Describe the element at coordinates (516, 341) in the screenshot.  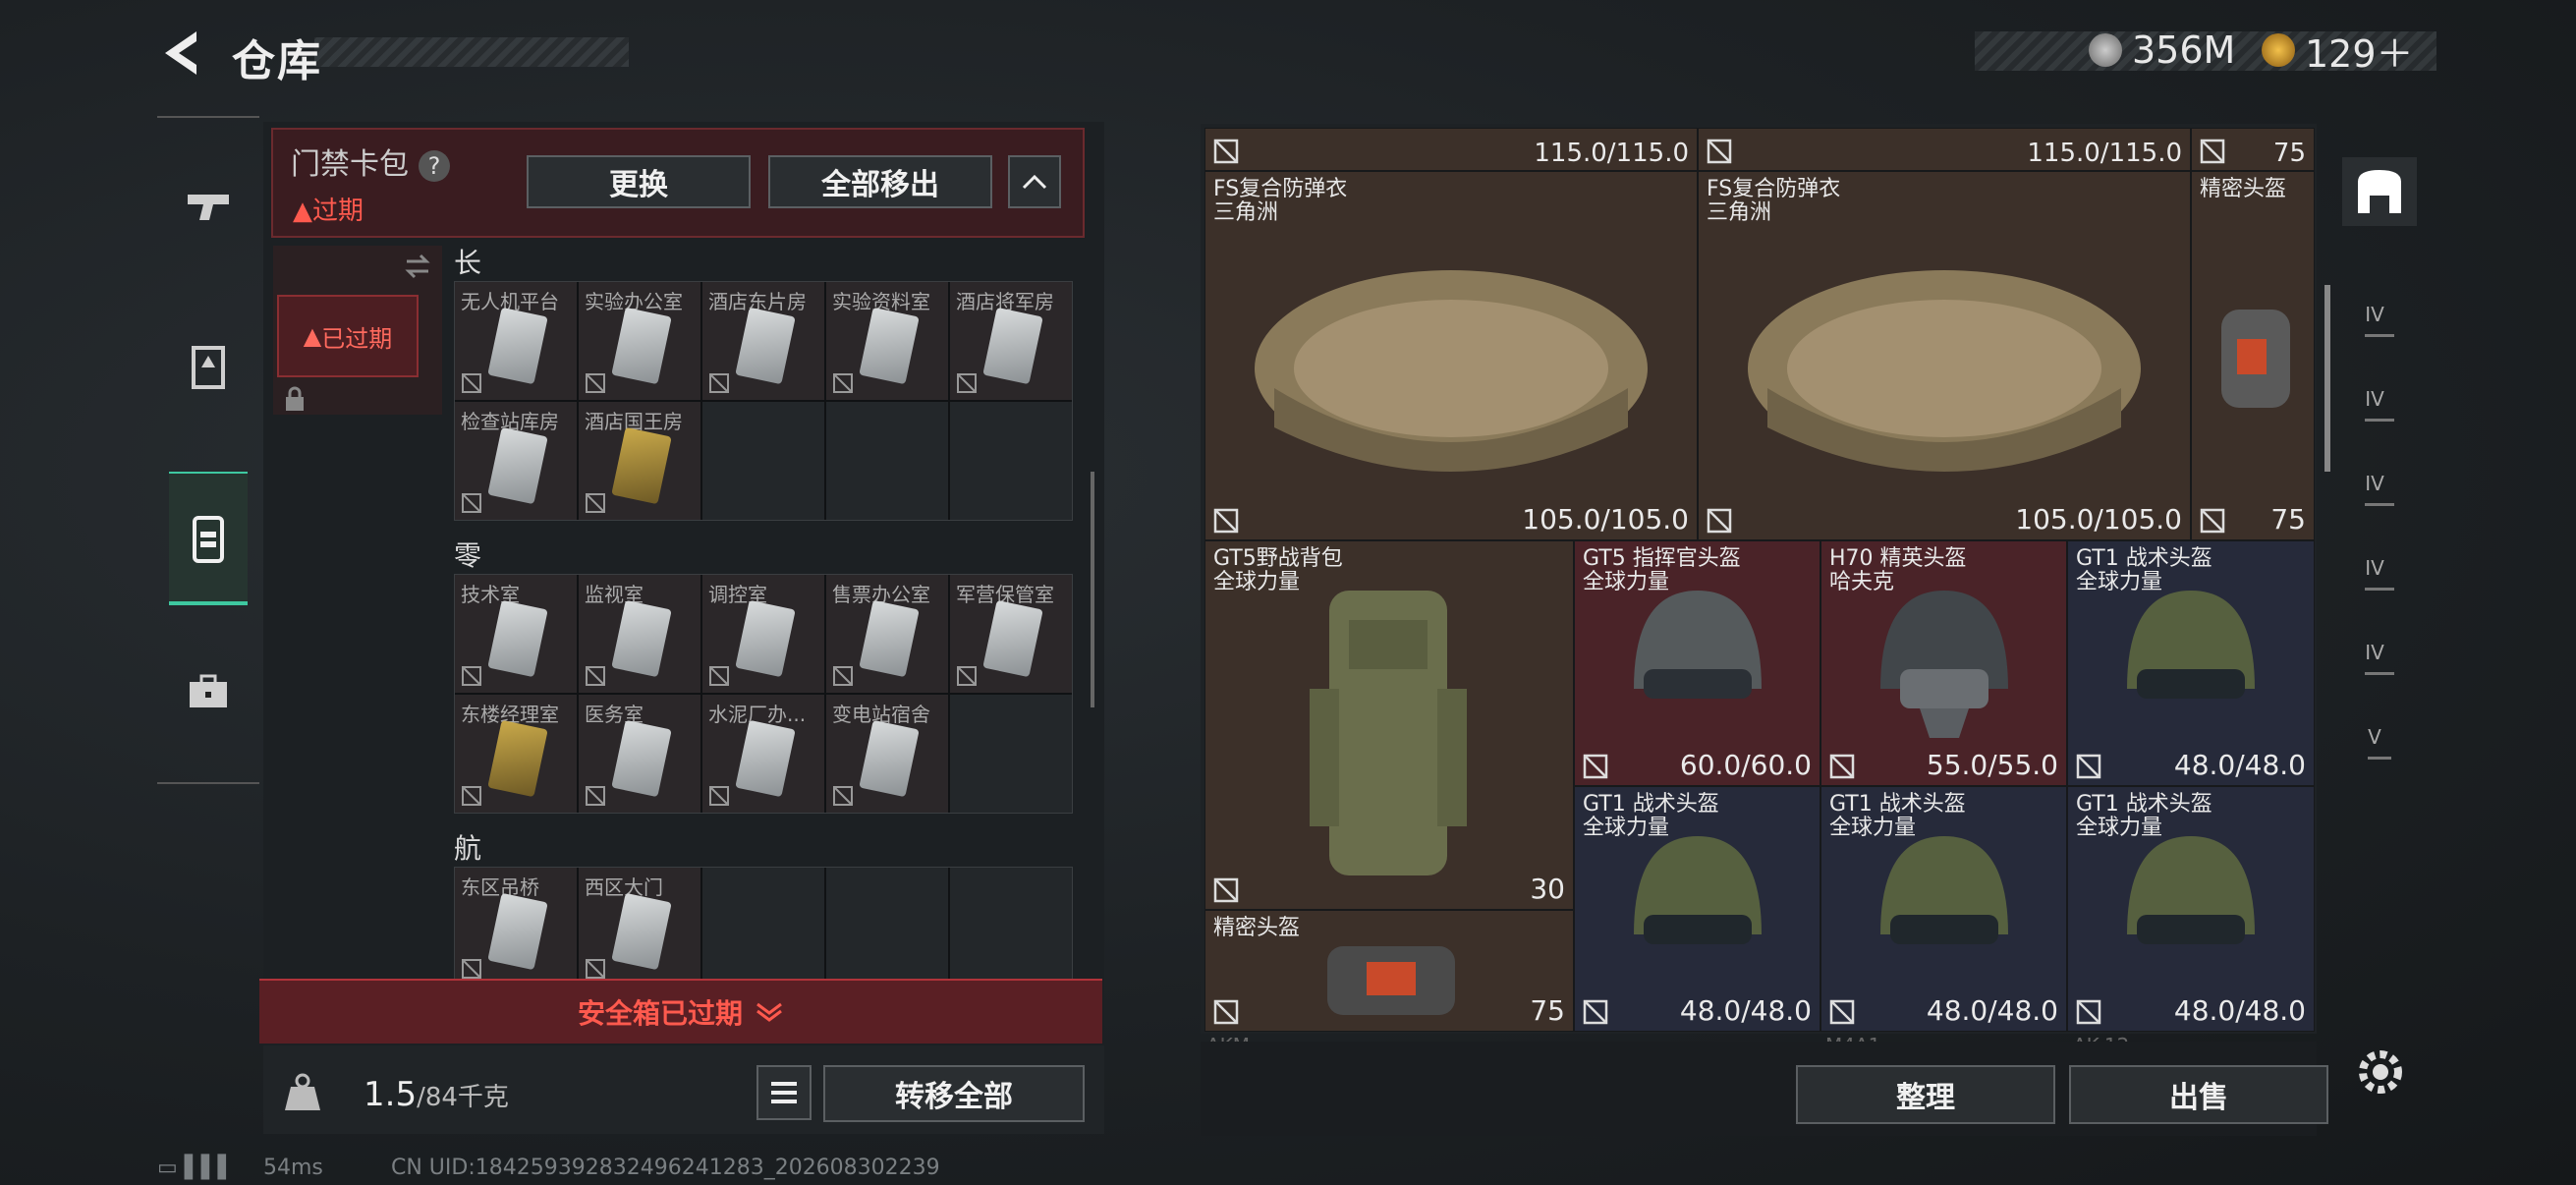
I see `access-card: 无人机平台` at that location.